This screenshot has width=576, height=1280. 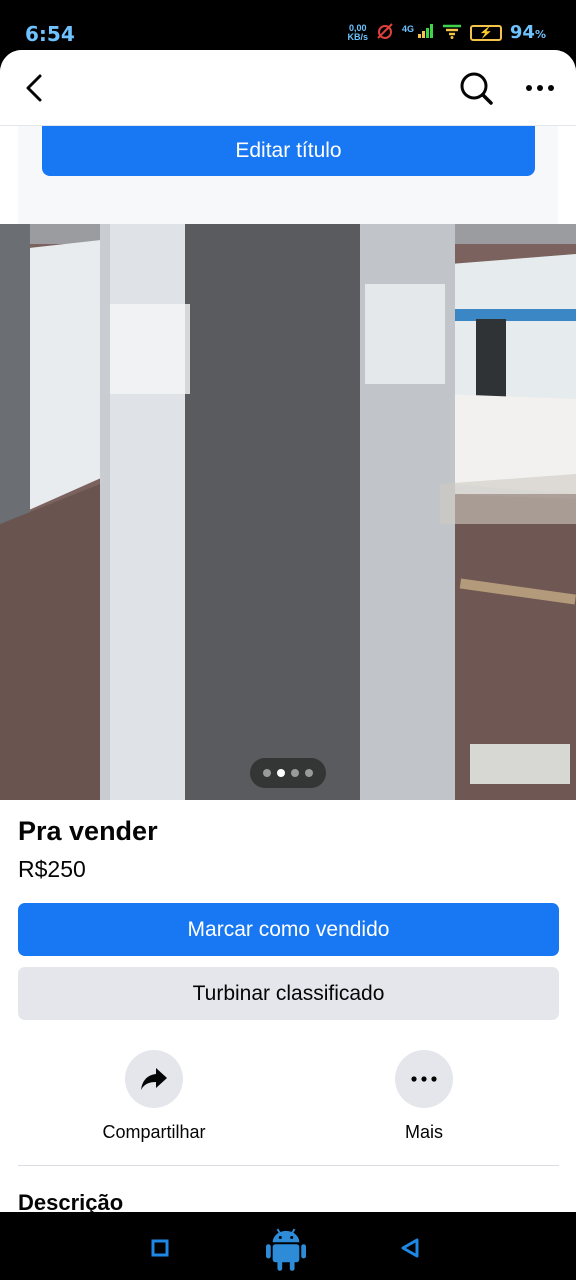 What do you see at coordinates (288, 1165) in the screenshot?
I see `divider` at bounding box center [288, 1165].